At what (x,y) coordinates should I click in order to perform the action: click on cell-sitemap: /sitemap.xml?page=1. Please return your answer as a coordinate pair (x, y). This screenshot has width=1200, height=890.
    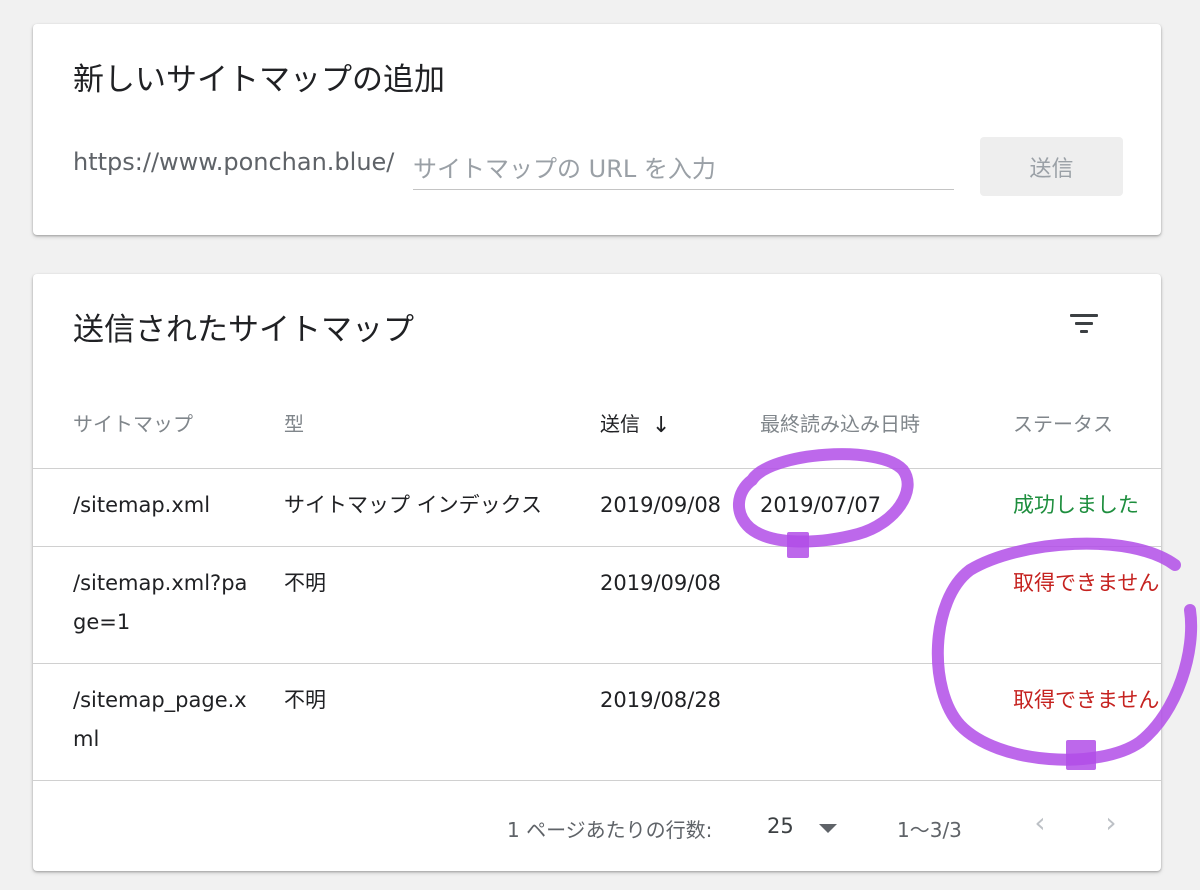
    Looking at the image, I should click on (160, 602).